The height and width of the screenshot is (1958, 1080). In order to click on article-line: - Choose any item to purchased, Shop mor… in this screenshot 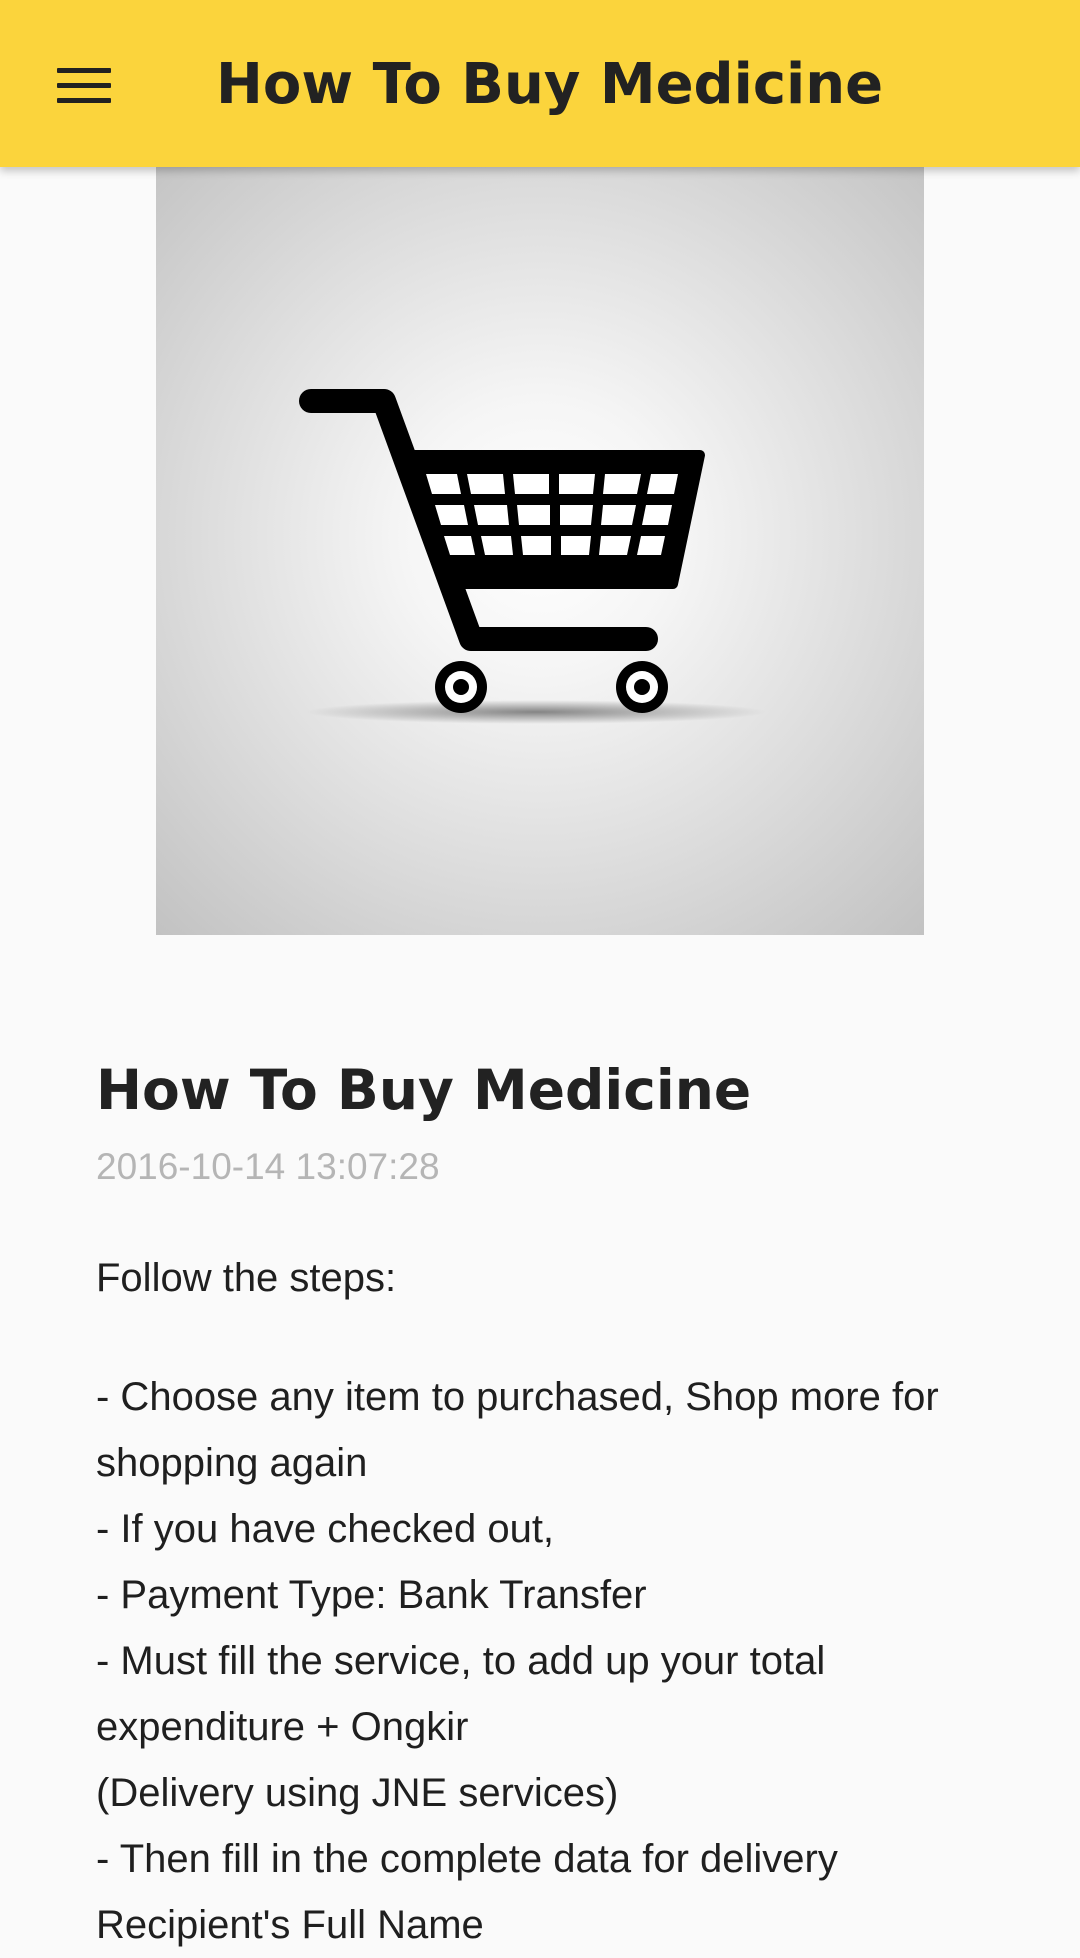, I will do `click(517, 1397)`.